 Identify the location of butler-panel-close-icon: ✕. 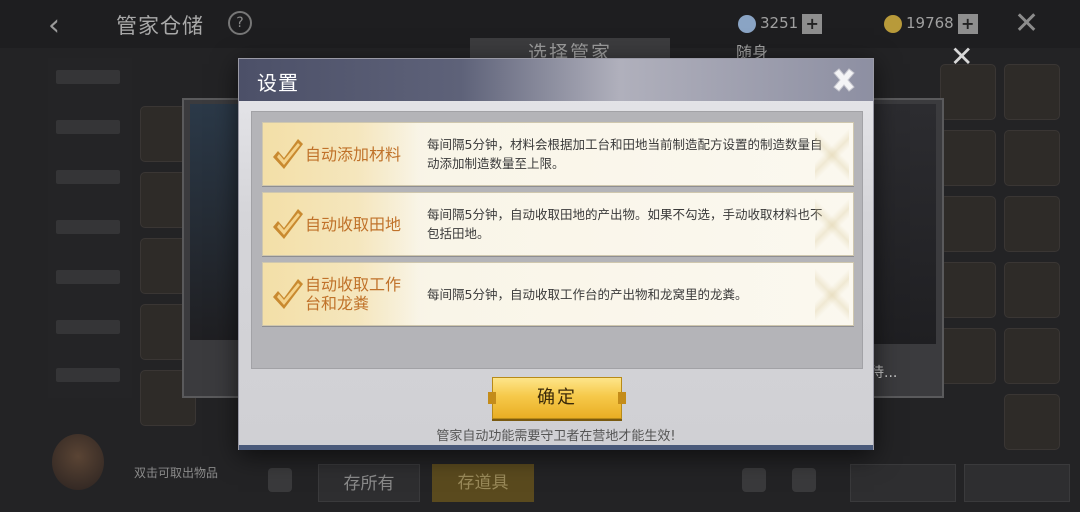
(961, 56).